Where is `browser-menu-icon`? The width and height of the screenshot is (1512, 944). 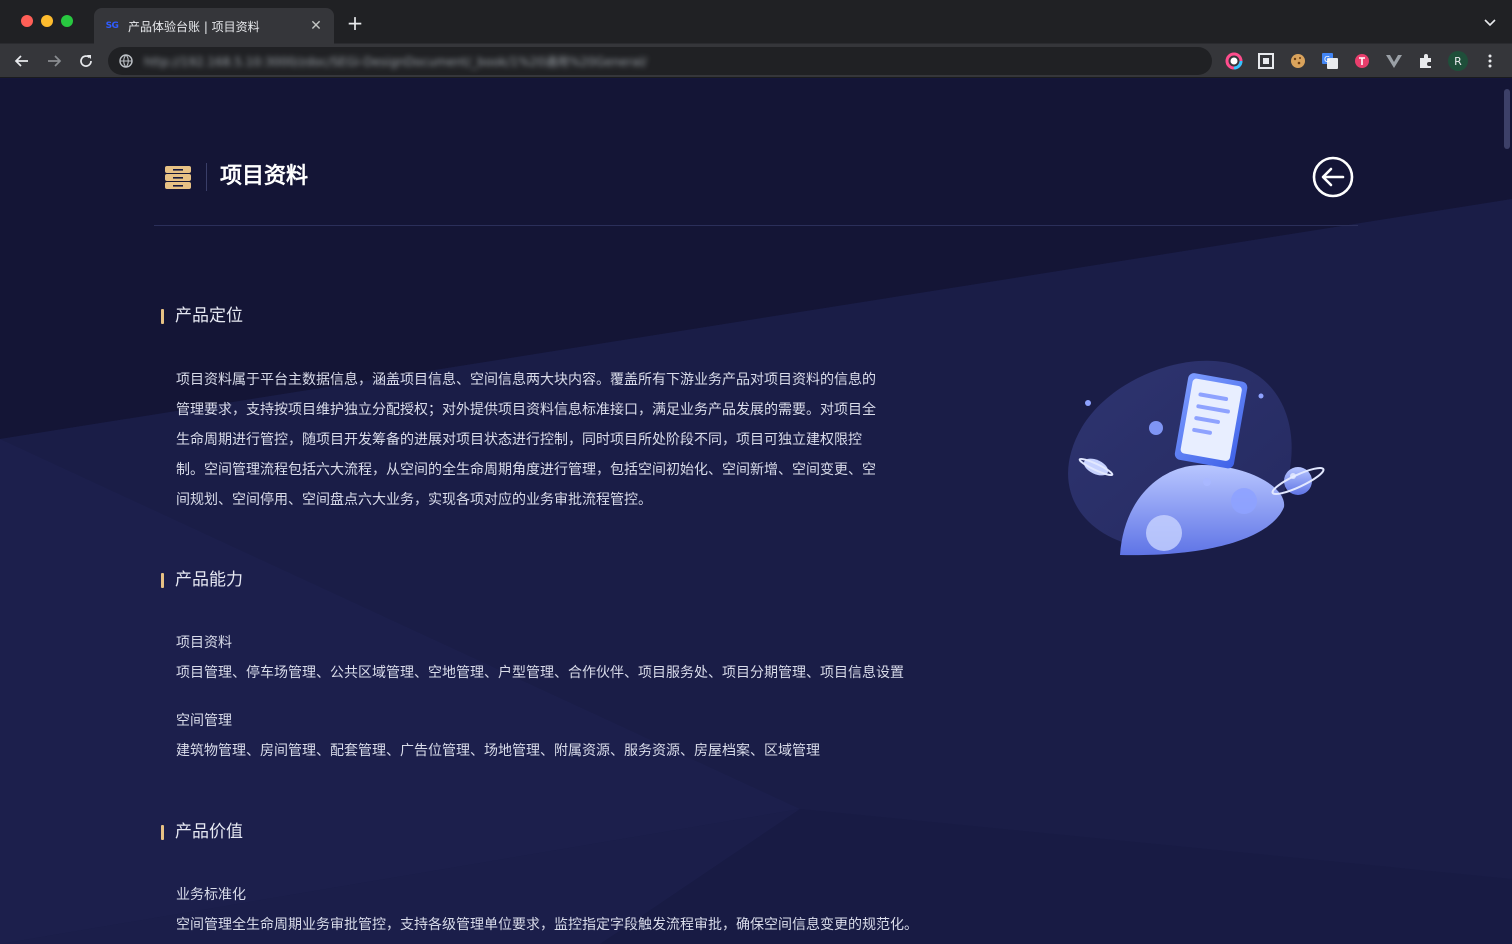 browser-menu-icon is located at coordinates (1490, 61).